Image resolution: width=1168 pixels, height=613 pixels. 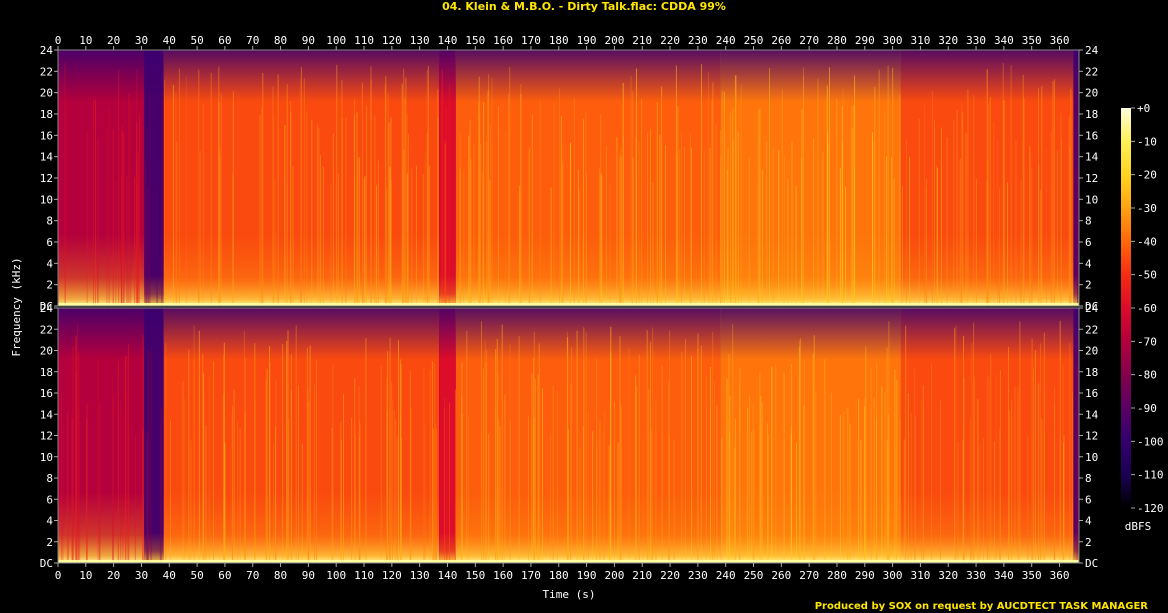 I want to click on x-tick-label-top: 340, so click(x=1004, y=40).